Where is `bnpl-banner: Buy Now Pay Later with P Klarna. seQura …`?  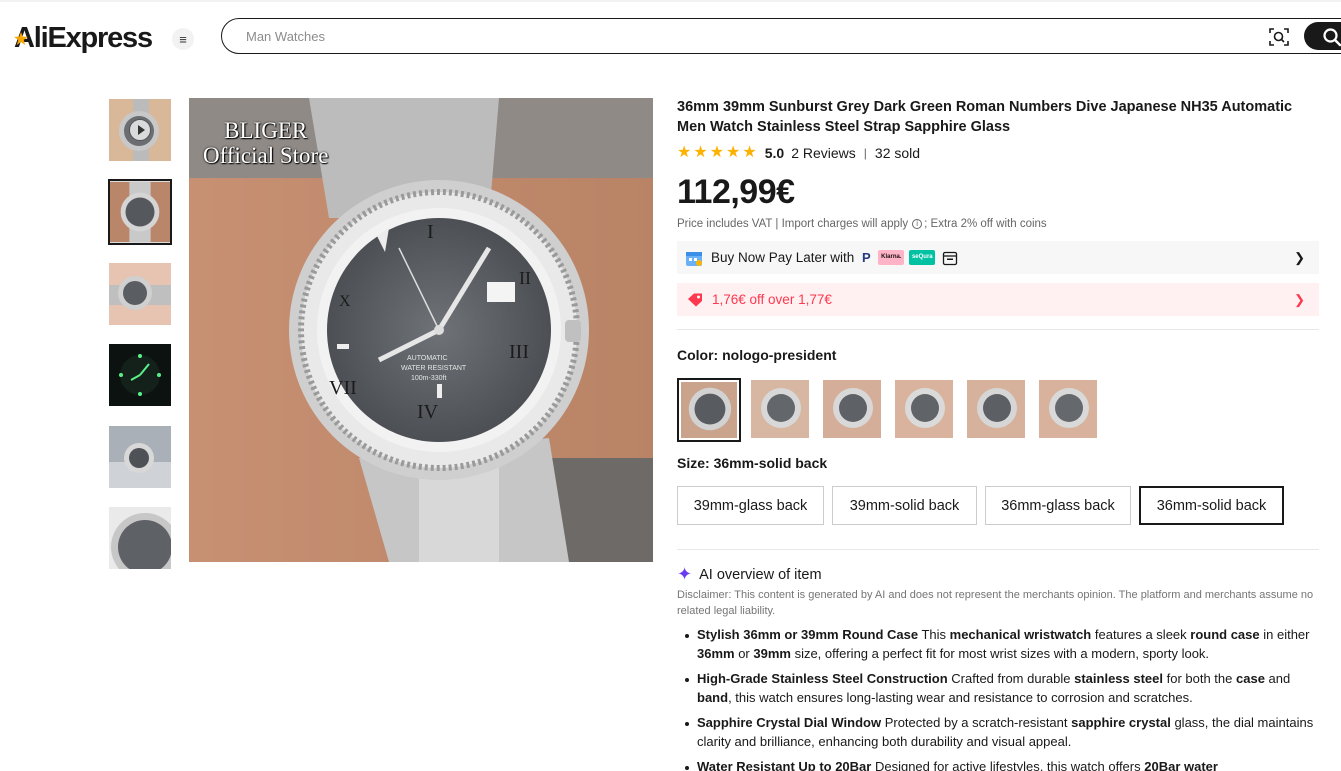
bnpl-banner: Buy Now Pay Later with P Klarna. seQura … is located at coordinates (998, 257).